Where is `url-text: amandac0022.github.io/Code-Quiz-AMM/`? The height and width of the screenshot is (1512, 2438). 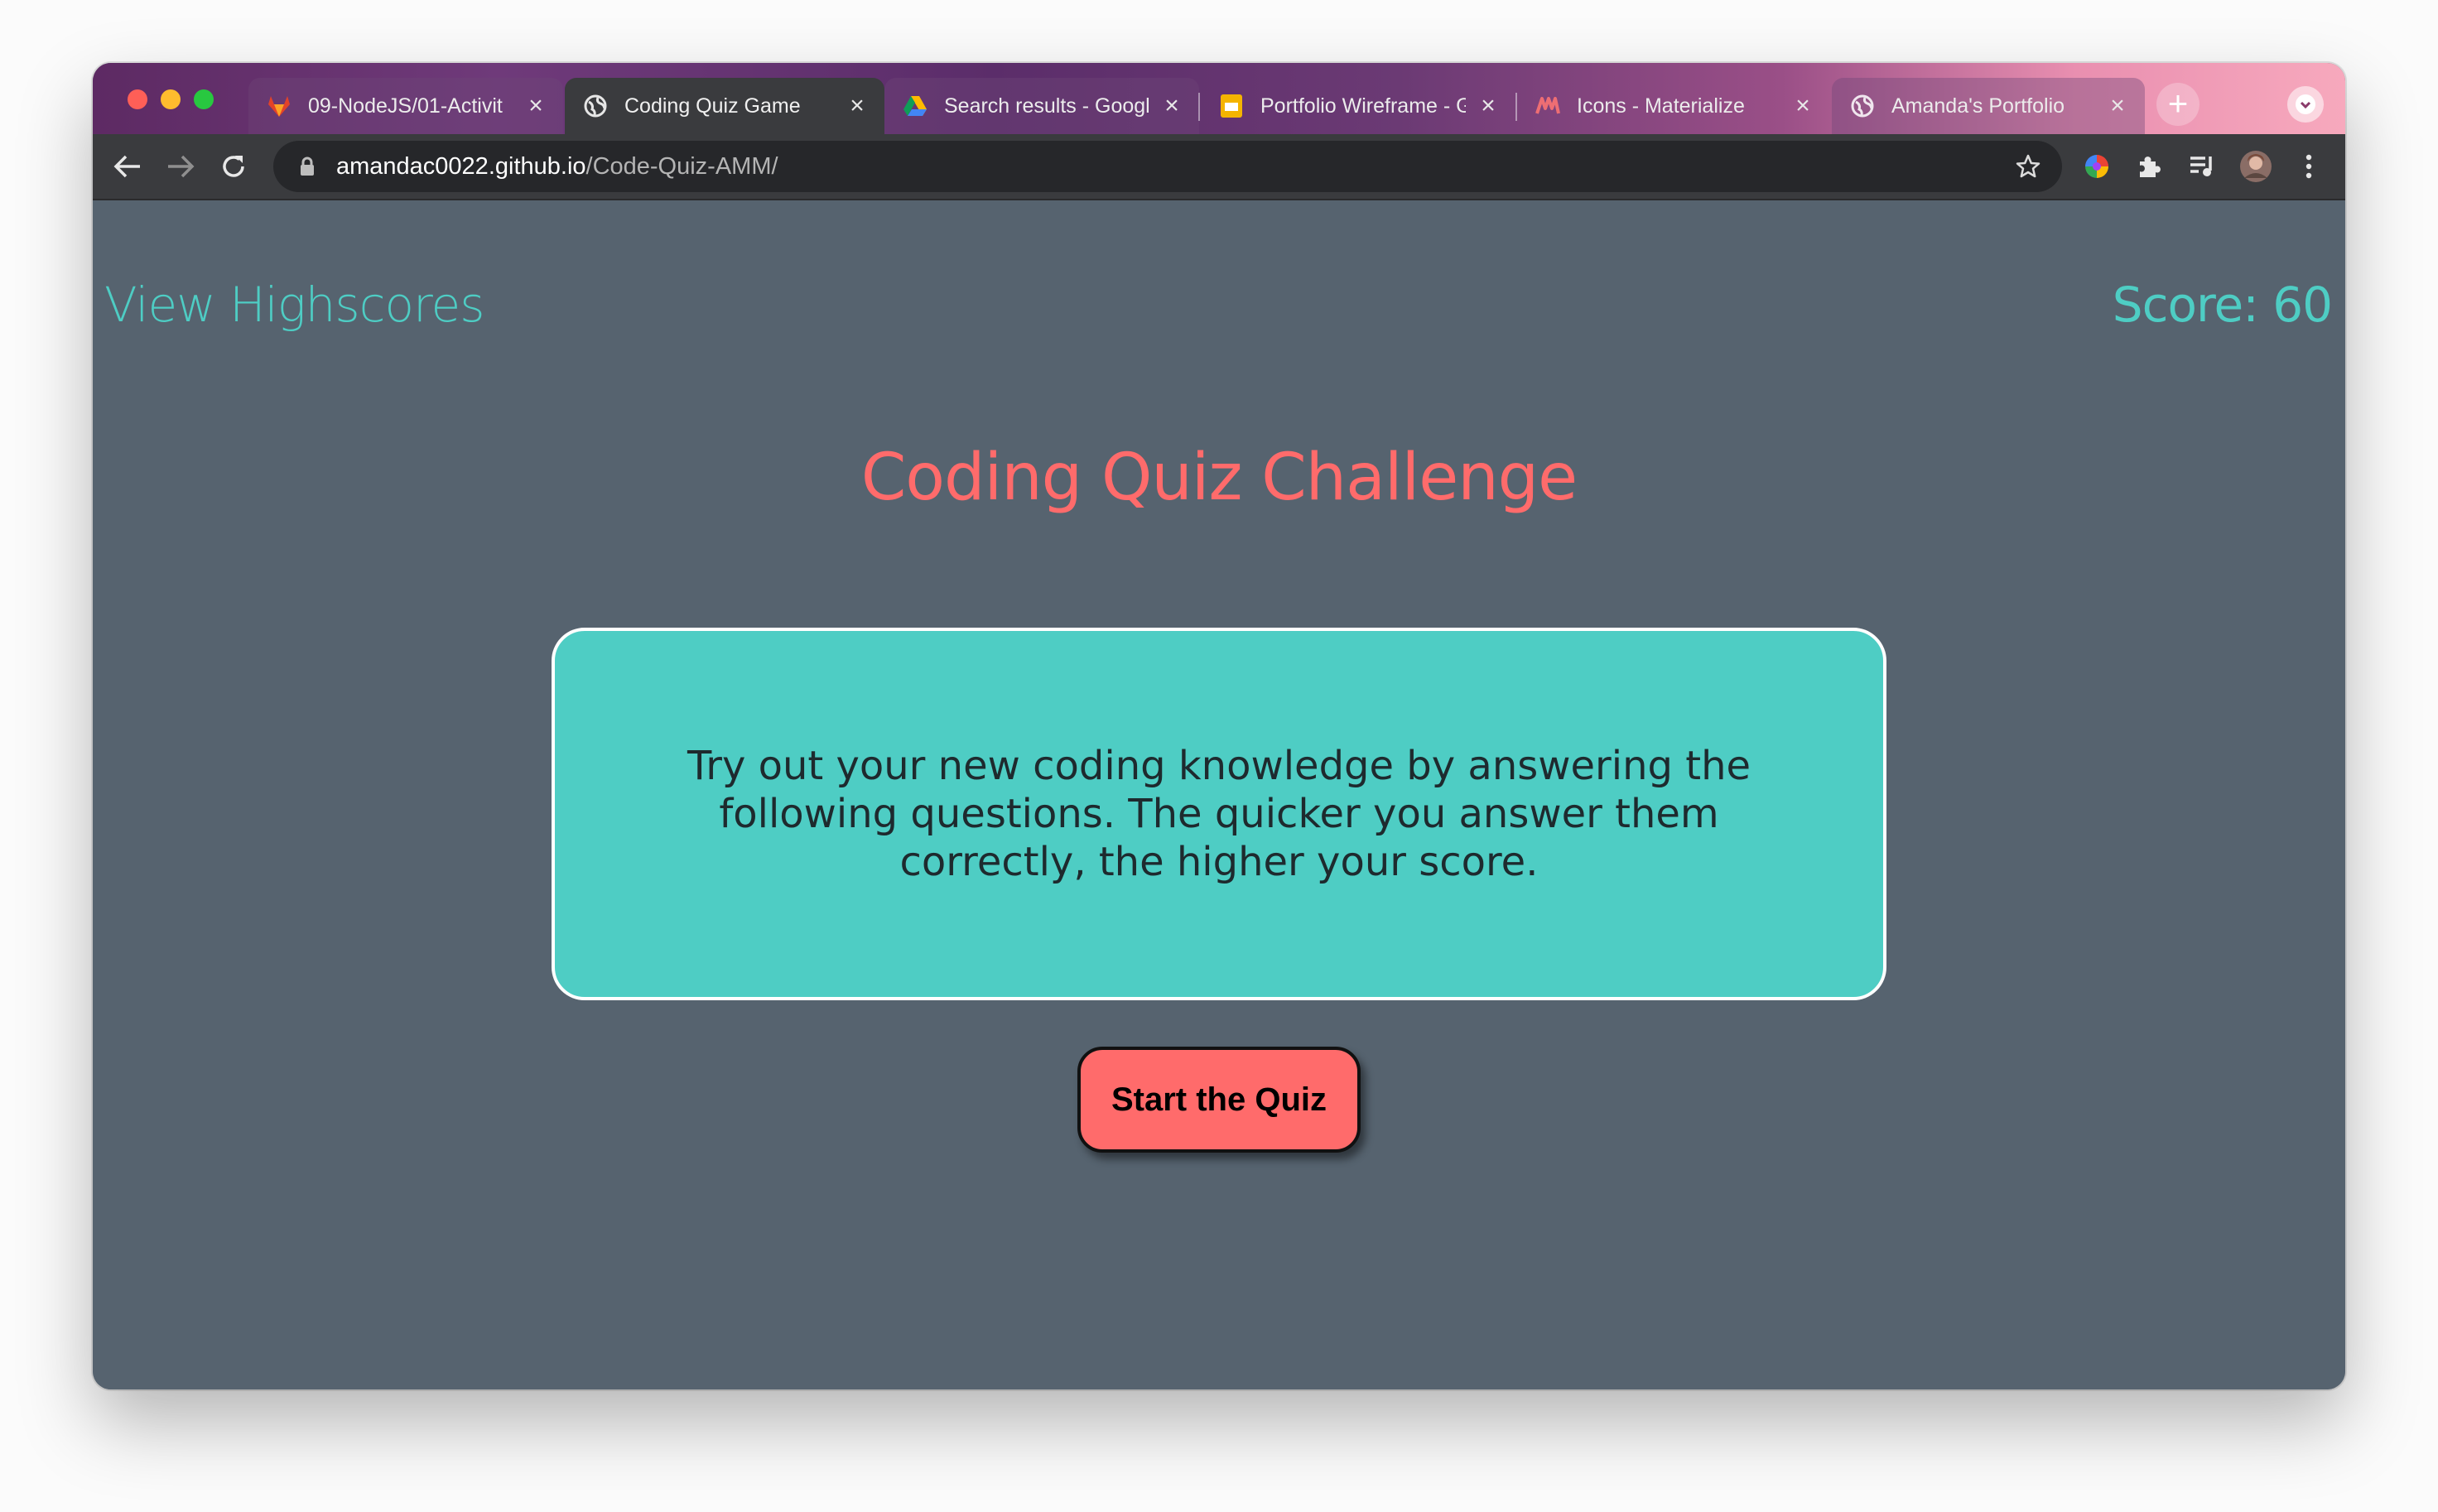 url-text: amandac0022.github.io/Code-Quiz-AMM/ is located at coordinates (557, 167).